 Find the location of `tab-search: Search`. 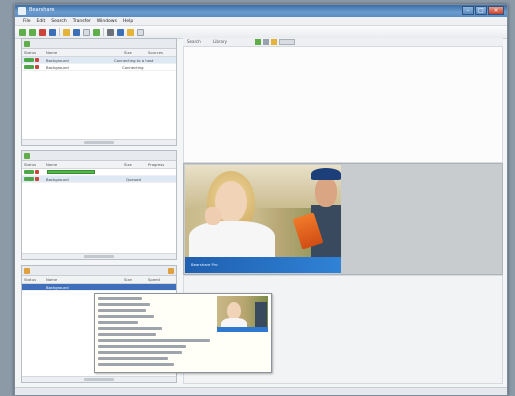

tab-search: Search is located at coordinates (194, 41).